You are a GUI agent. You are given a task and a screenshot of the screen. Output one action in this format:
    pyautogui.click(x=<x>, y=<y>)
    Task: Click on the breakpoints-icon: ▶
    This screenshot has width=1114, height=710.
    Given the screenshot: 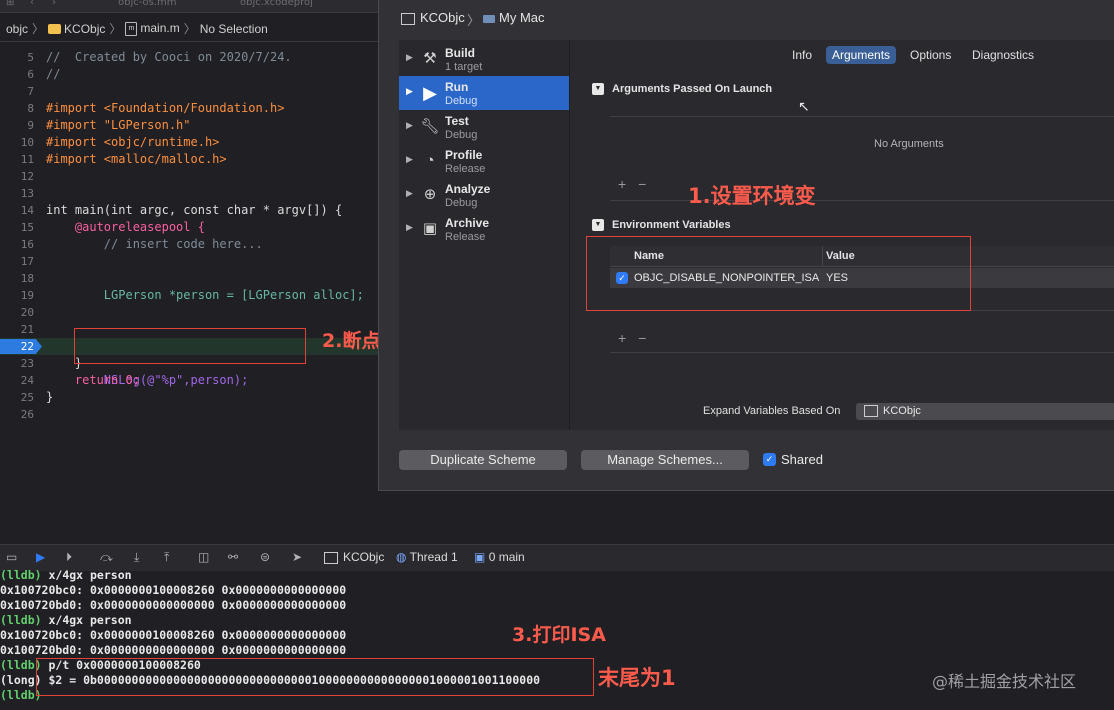 What is the action you would take?
    pyautogui.click(x=40, y=557)
    